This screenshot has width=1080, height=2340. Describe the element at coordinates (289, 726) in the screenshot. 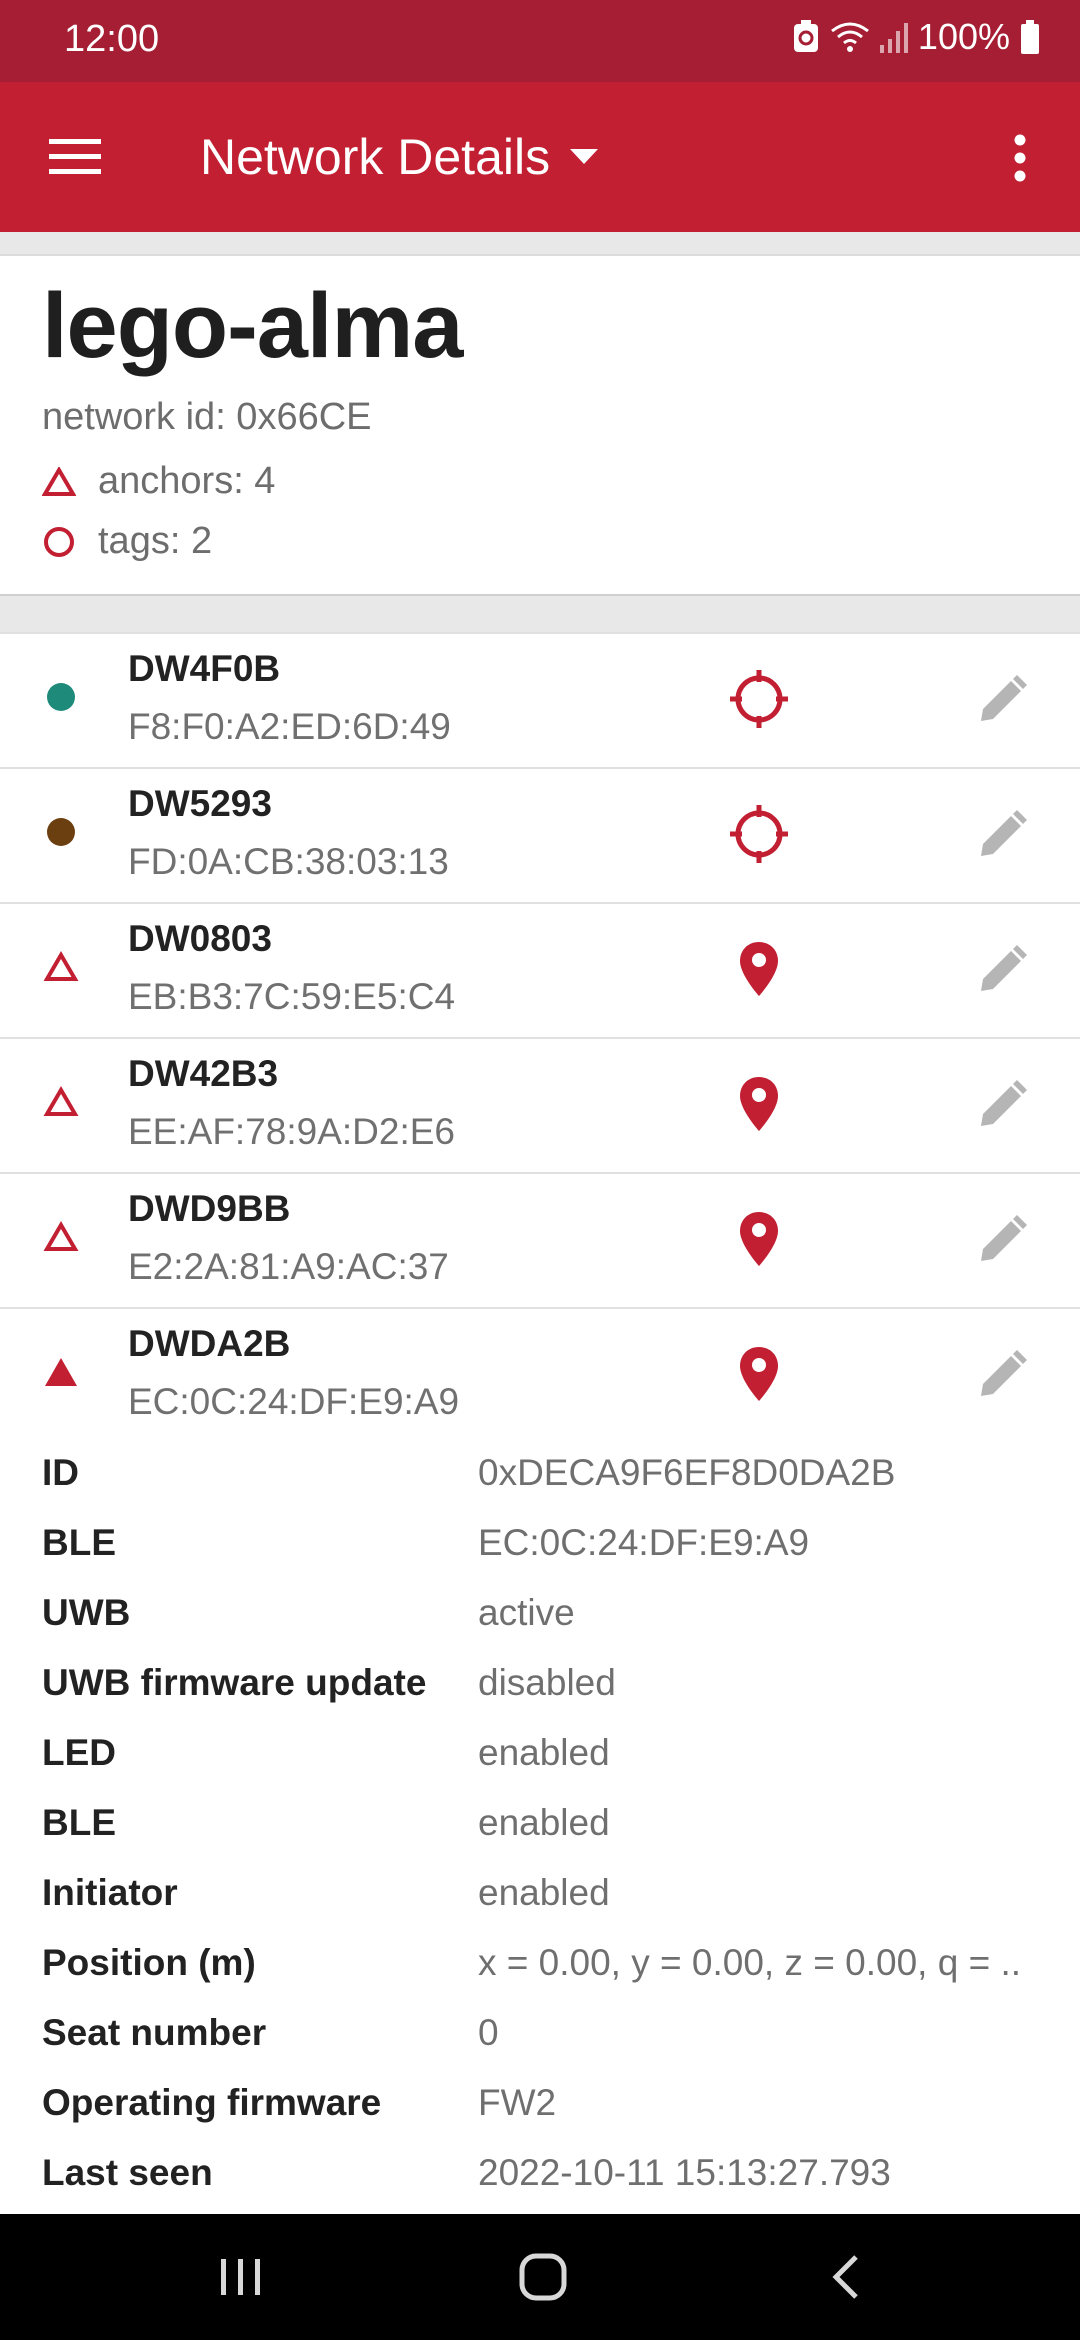

I see `device-mac: F8:F0:A2:ED:6D:49` at that location.